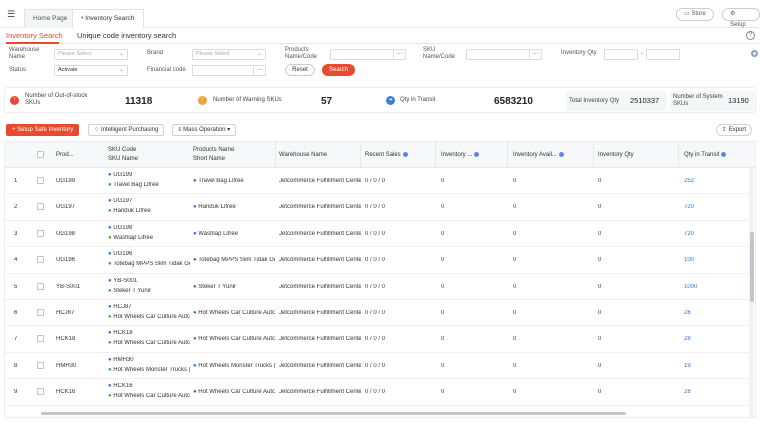 The width and height of the screenshot is (760, 428). What do you see at coordinates (136, 185) in the screenshot?
I see `sku-name-text: Travel Bag Lifree` at bounding box center [136, 185].